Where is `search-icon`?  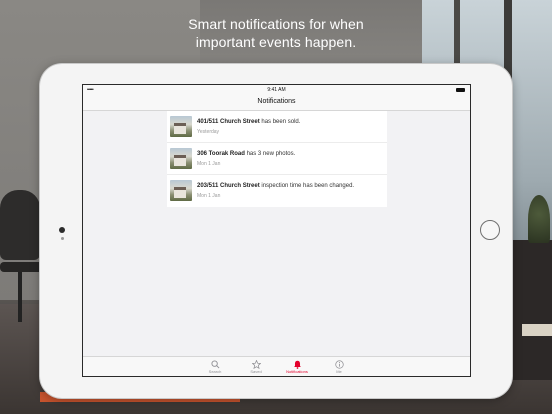 search-icon is located at coordinates (215, 364).